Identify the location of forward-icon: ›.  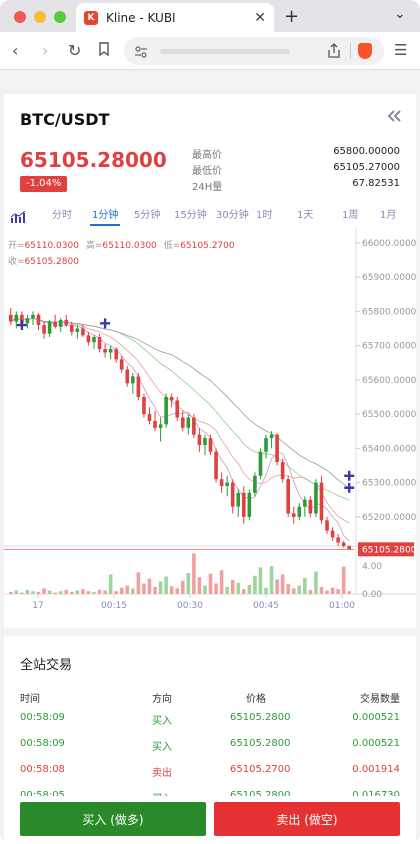
(45, 50).